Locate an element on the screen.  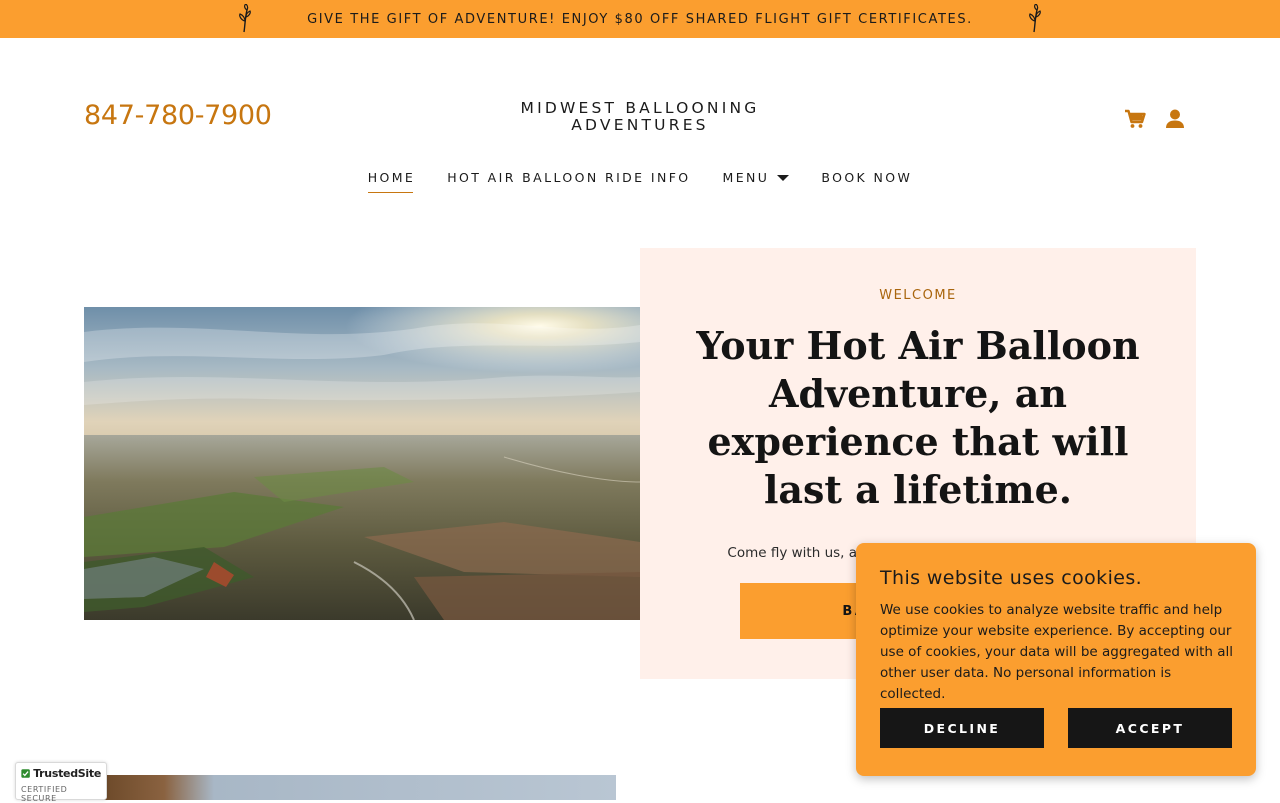
nav-book-now: BOOK NOW is located at coordinates (866, 181).